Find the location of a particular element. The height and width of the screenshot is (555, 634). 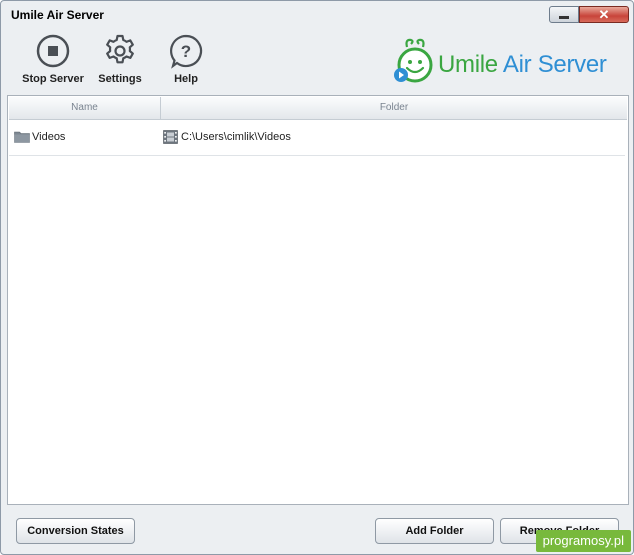

stop-server-button: Stop Server is located at coordinates (53, 59).